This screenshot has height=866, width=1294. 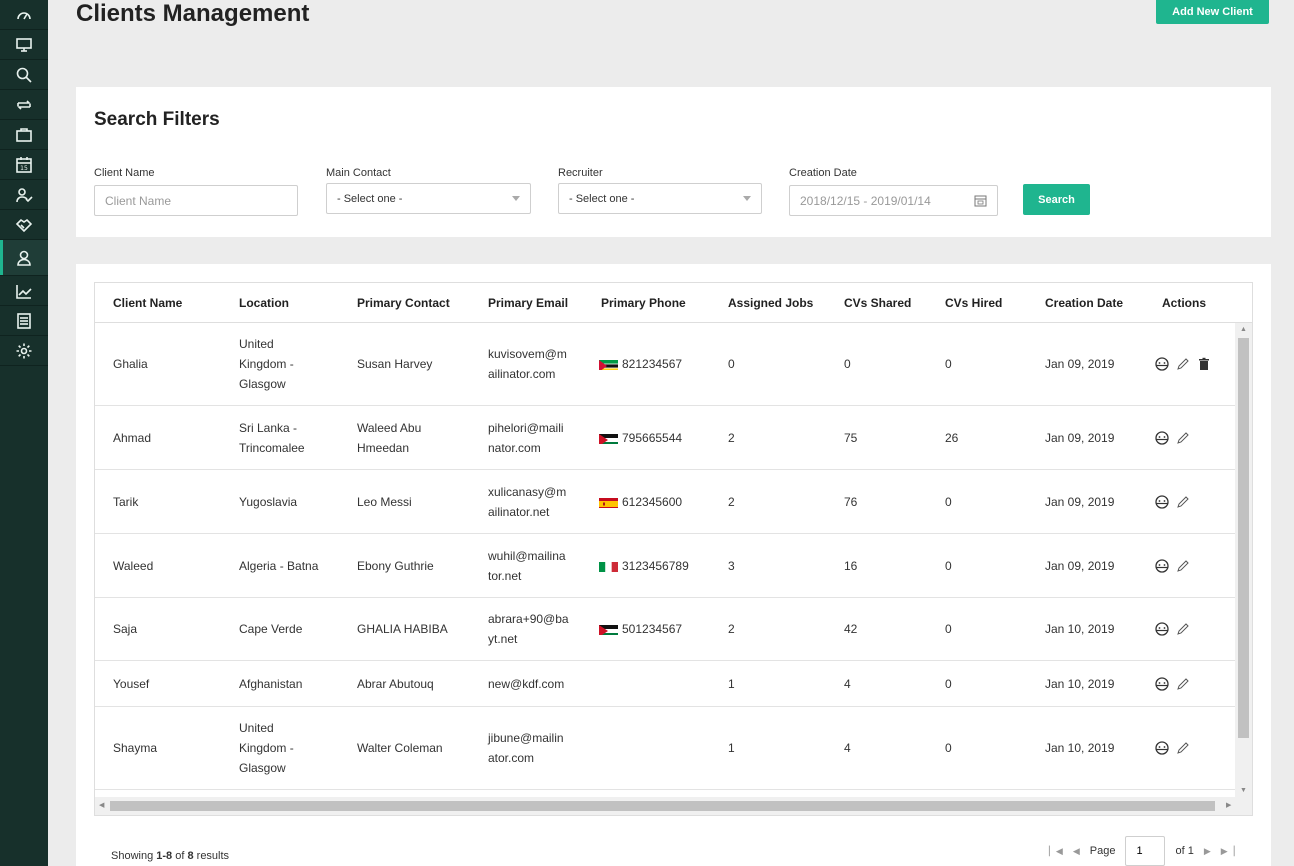 I want to click on creation-date-input: 2018/12/15 - 2019/01/14, so click(x=893, y=200).